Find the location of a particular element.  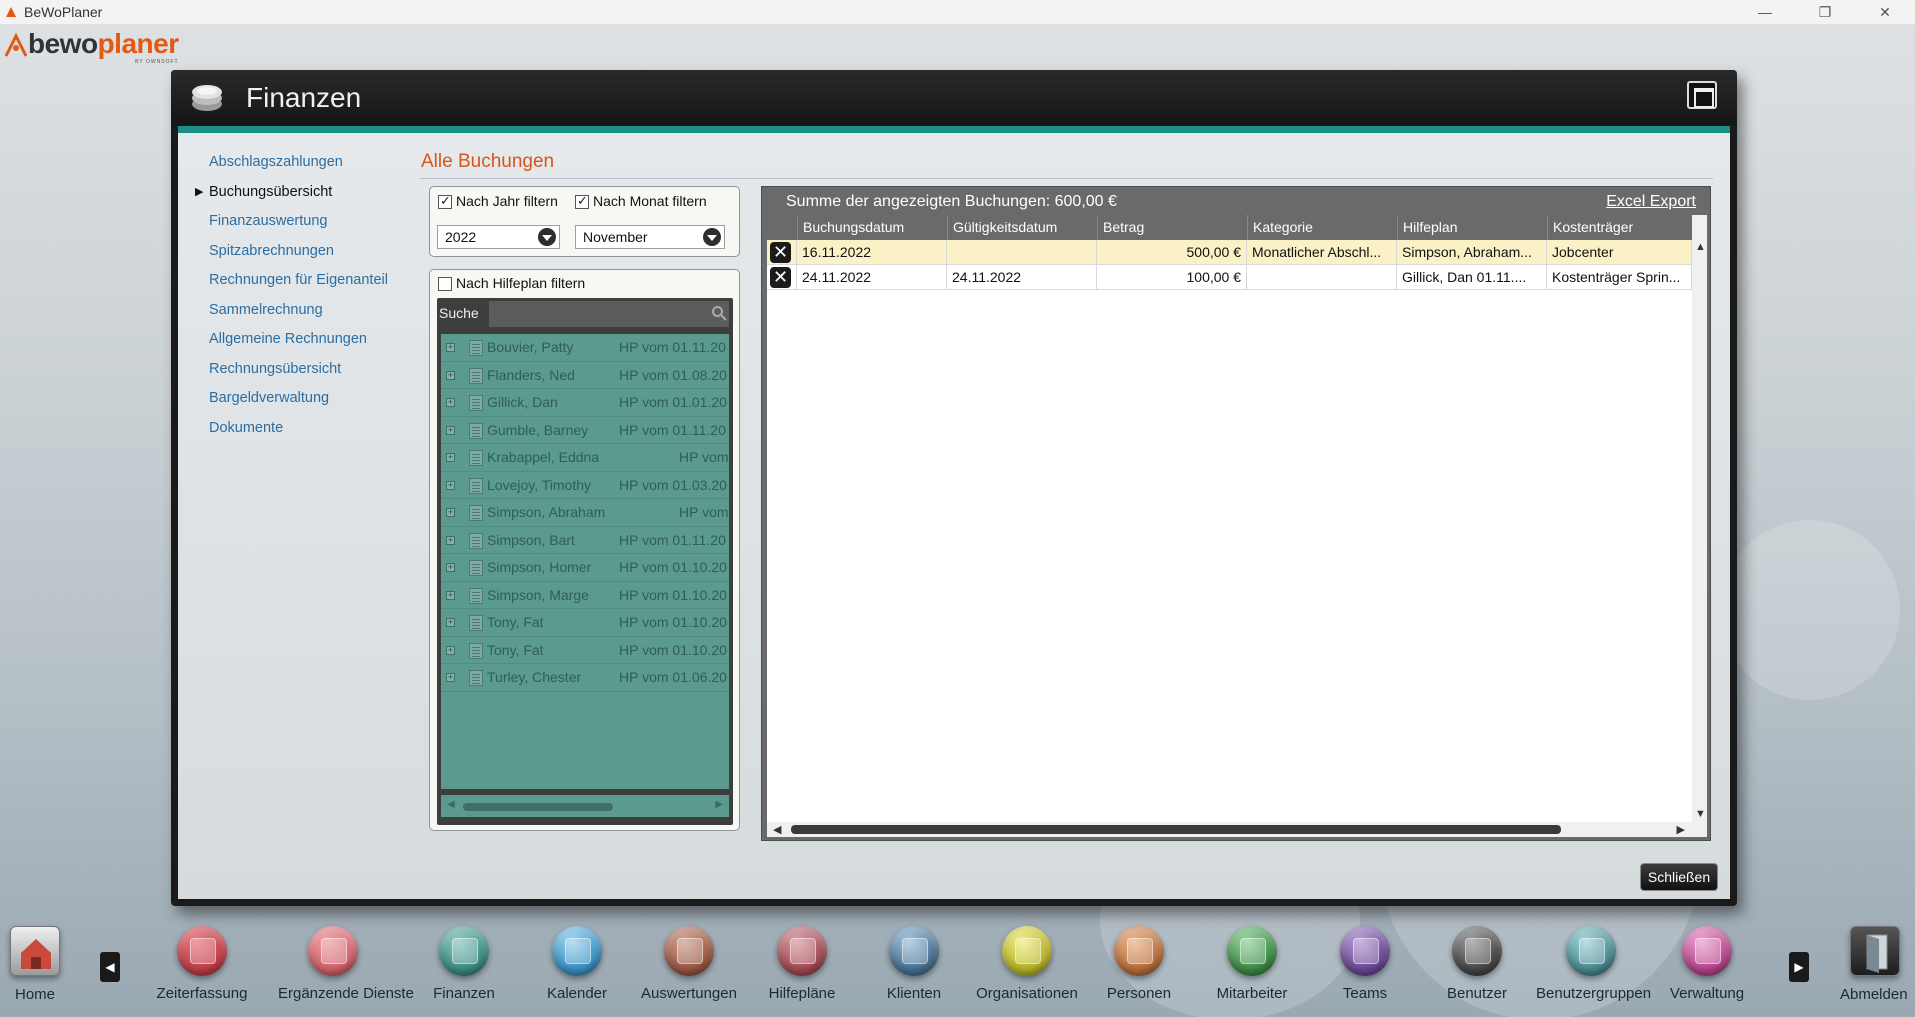

dock-item-zeiterfassung: Zeiterfassung is located at coordinates (202, 960).